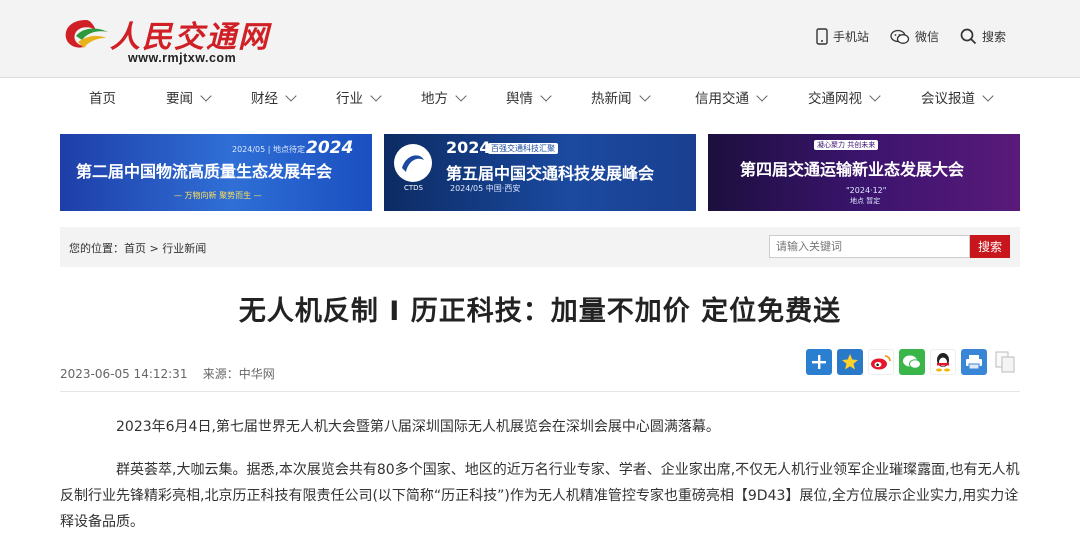 The image size is (1080, 535). Describe the element at coordinates (86, 34) in the screenshot. I see `logo-swirl-icon` at that location.